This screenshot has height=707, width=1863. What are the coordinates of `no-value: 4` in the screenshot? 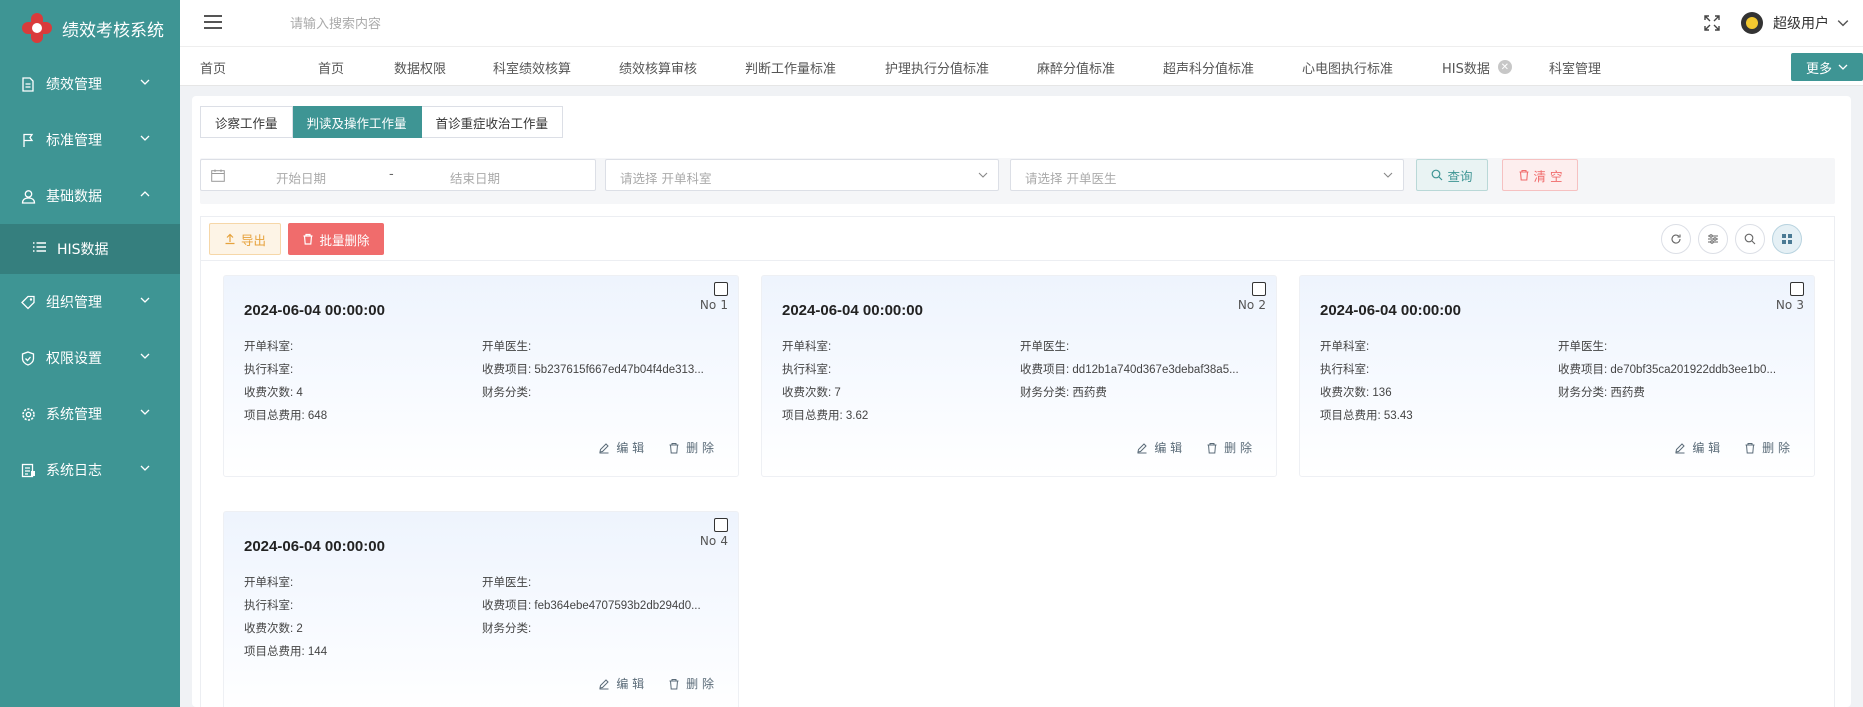 It's located at (724, 541).